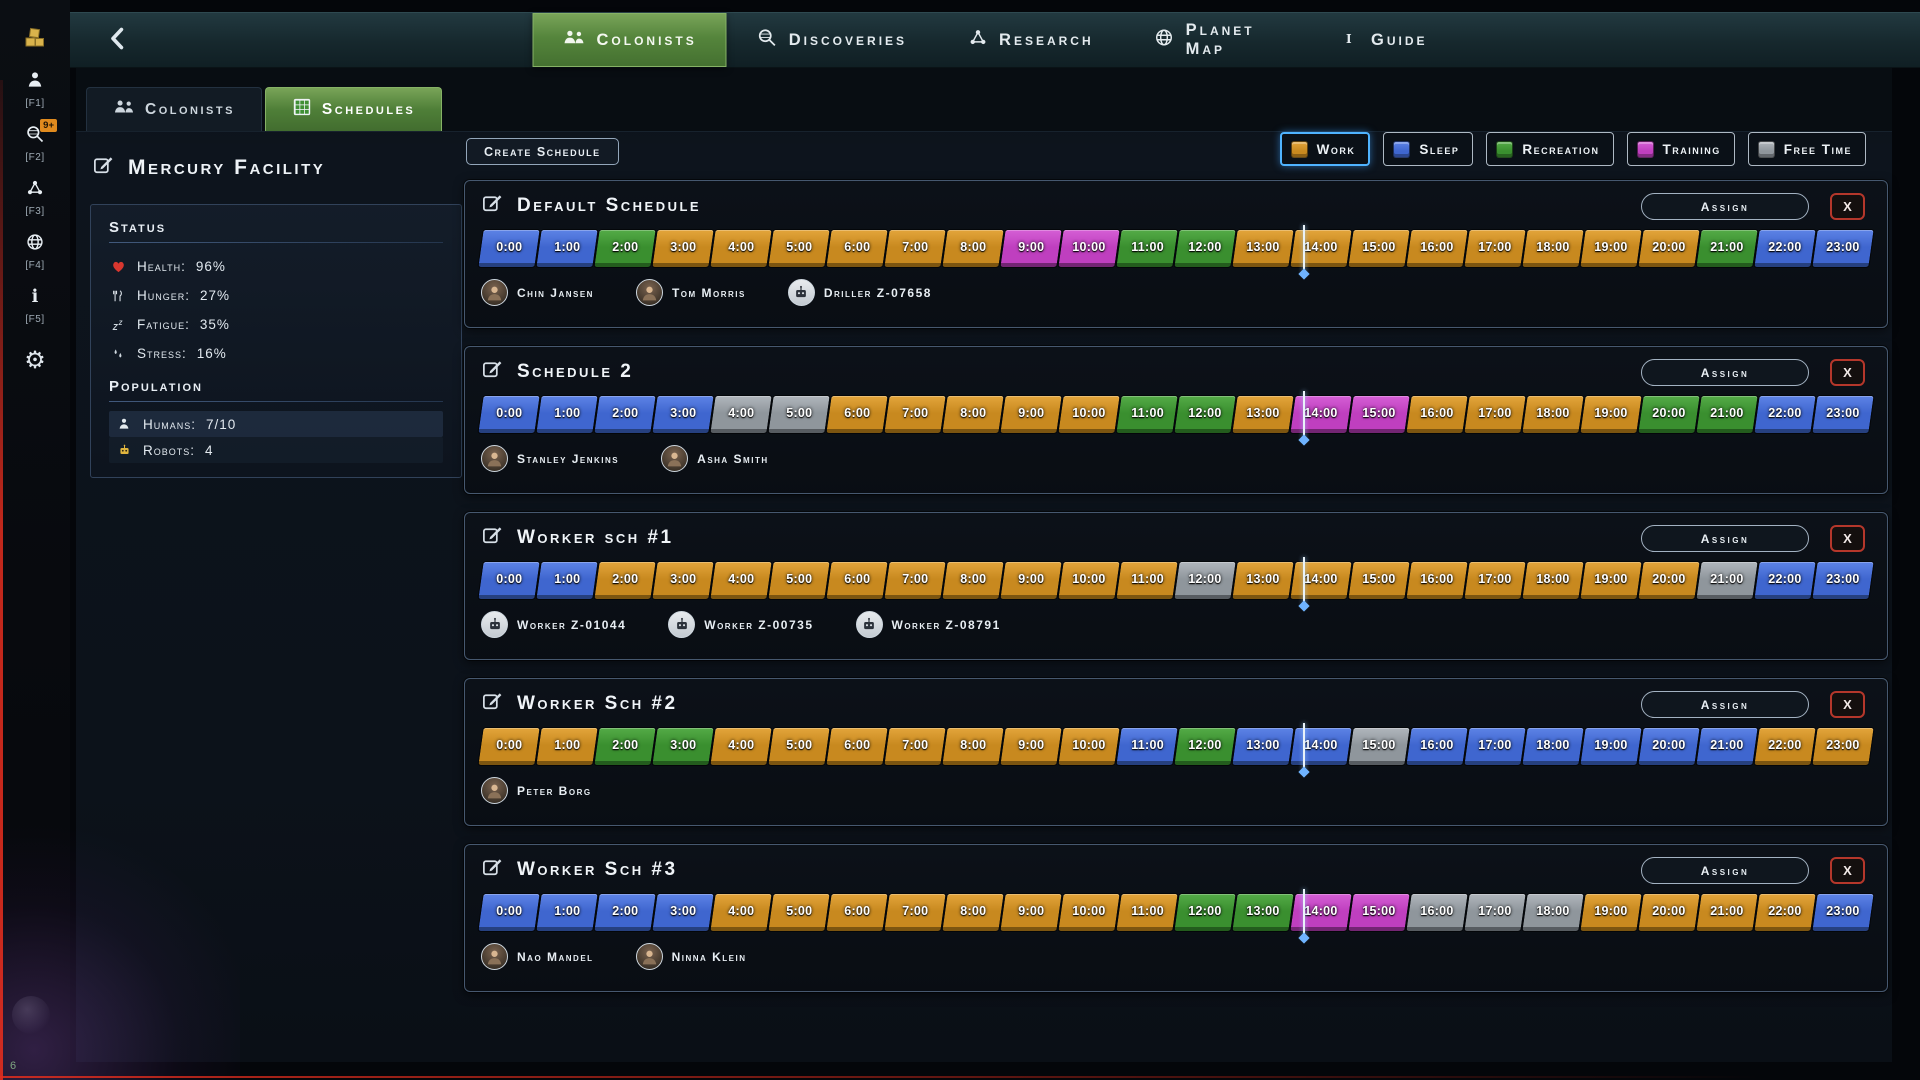 The image size is (1920, 1080). Describe the element at coordinates (799, 414) in the screenshot. I see `hour-block-5:00-free: 5:00` at that location.